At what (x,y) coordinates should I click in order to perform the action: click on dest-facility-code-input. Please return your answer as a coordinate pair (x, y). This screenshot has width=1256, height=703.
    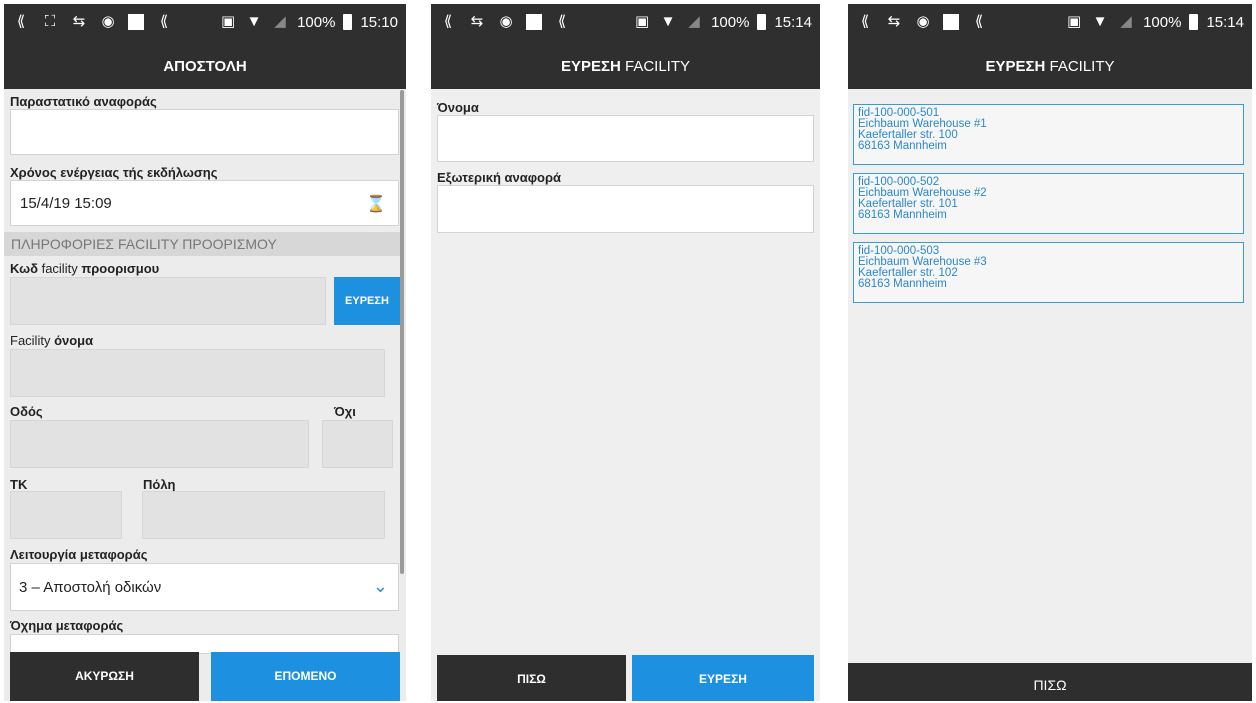
    Looking at the image, I should click on (168, 301).